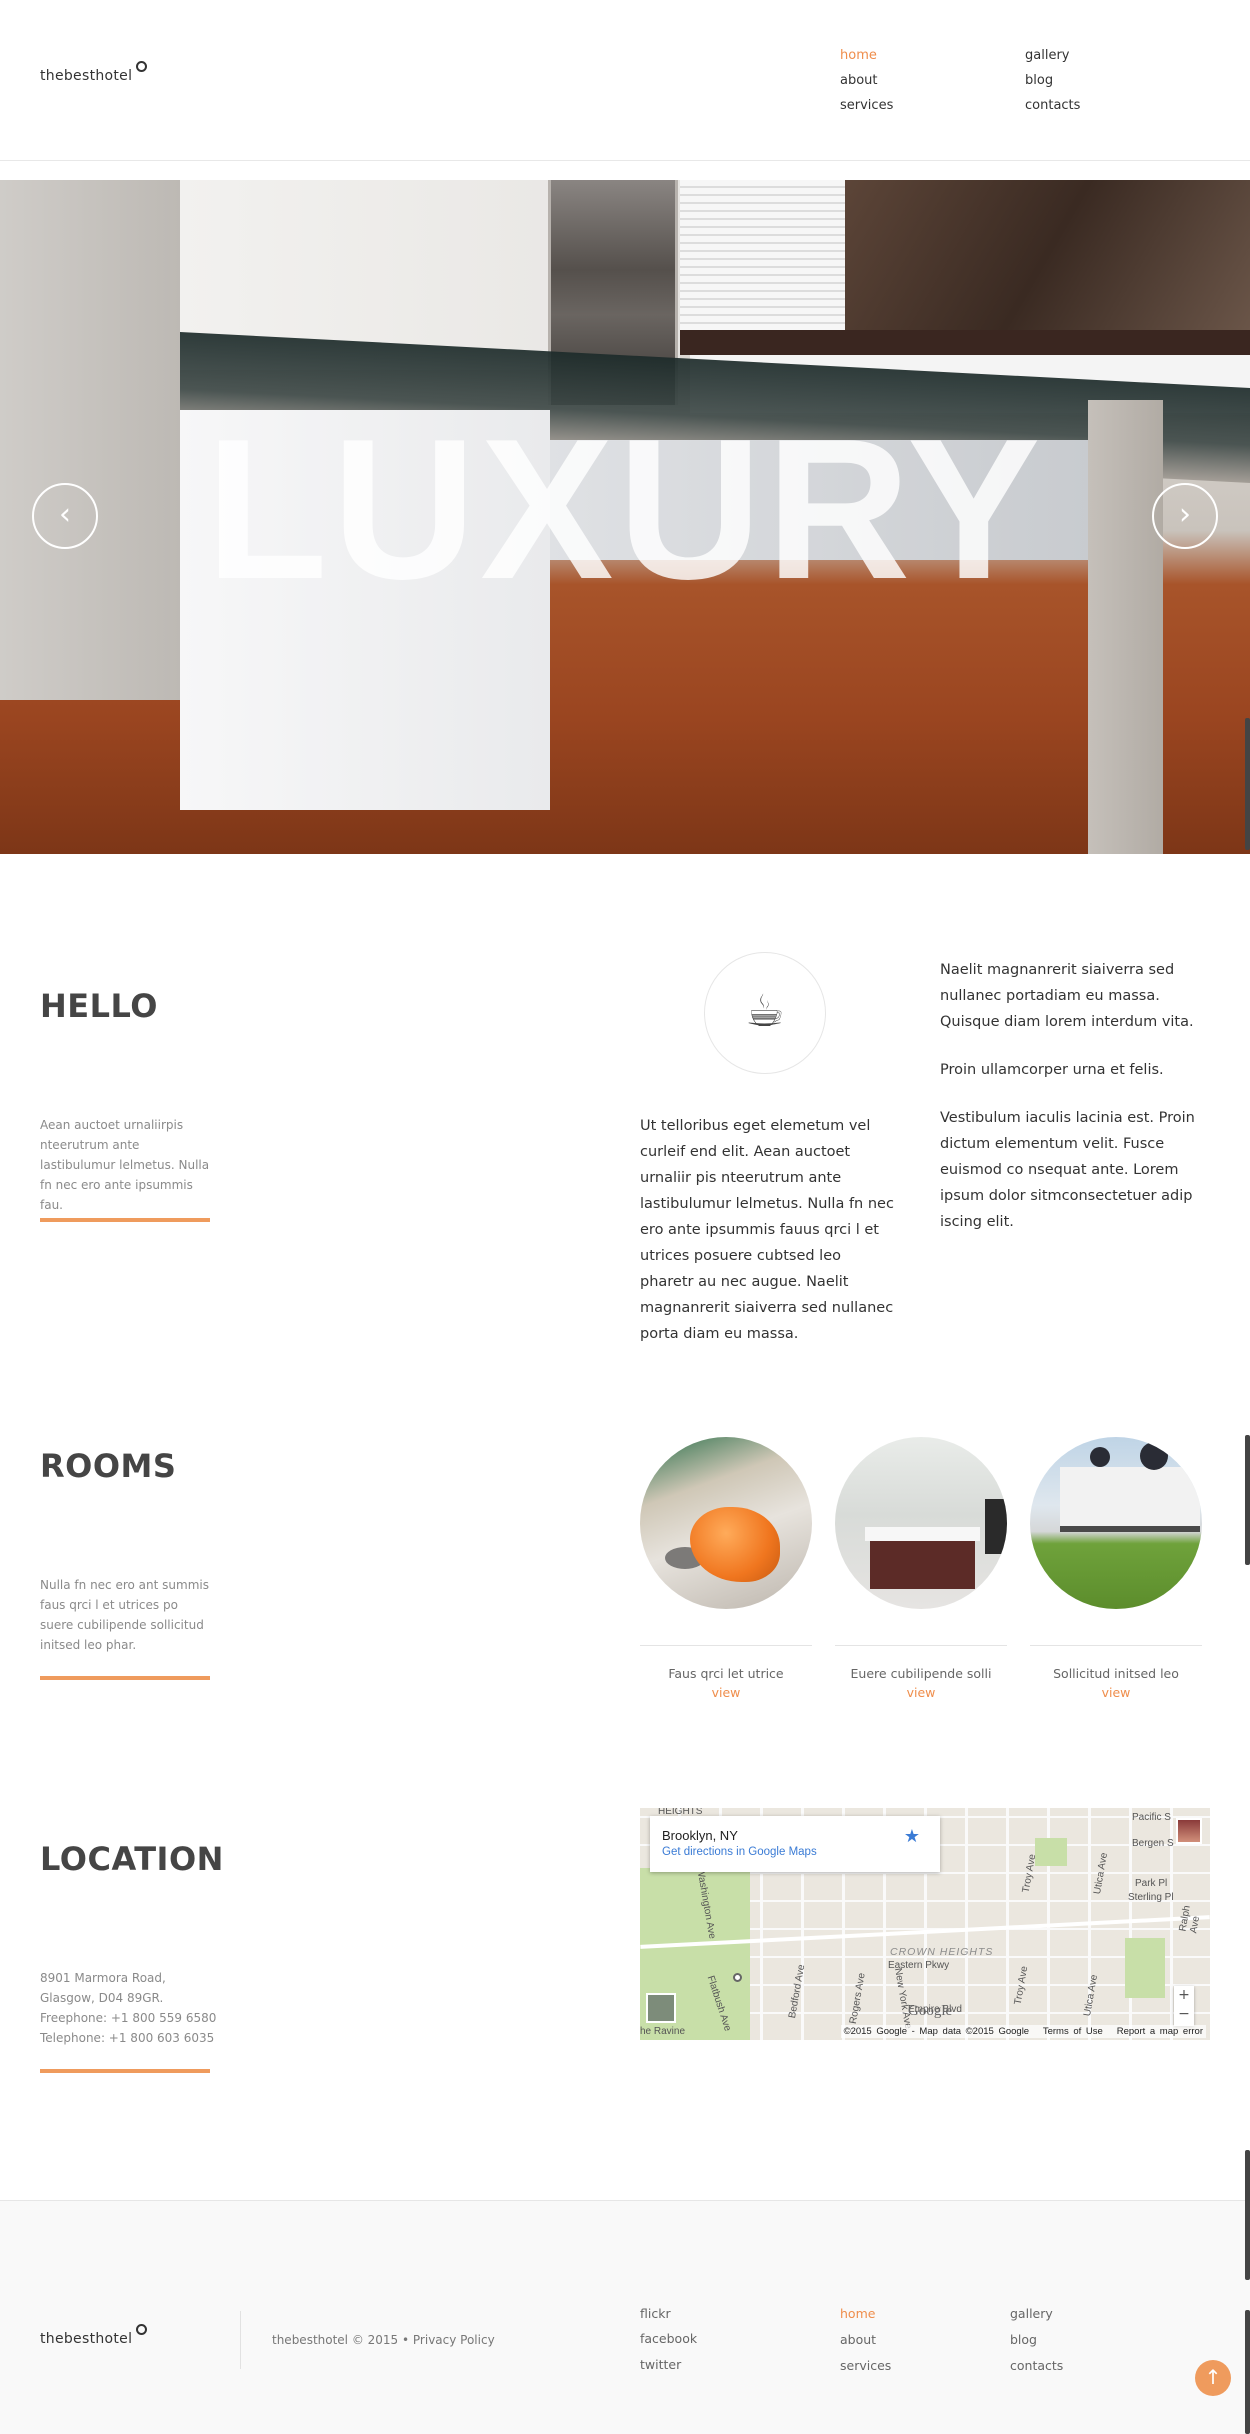 The width and height of the screenshot is (1250, 2434). I want to click on map-label: Bedford Ave, so click(797, 1991).